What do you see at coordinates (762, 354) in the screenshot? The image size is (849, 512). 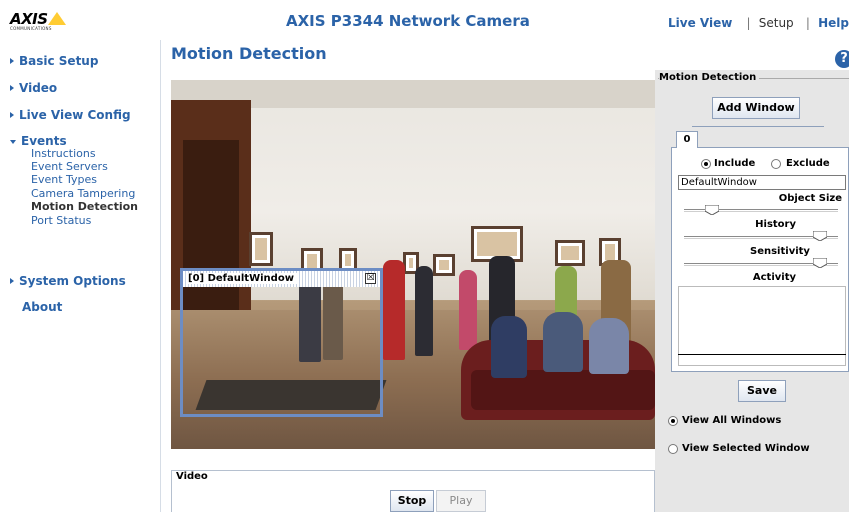 I see `activity-level-line` at bounding box center [762, 354].